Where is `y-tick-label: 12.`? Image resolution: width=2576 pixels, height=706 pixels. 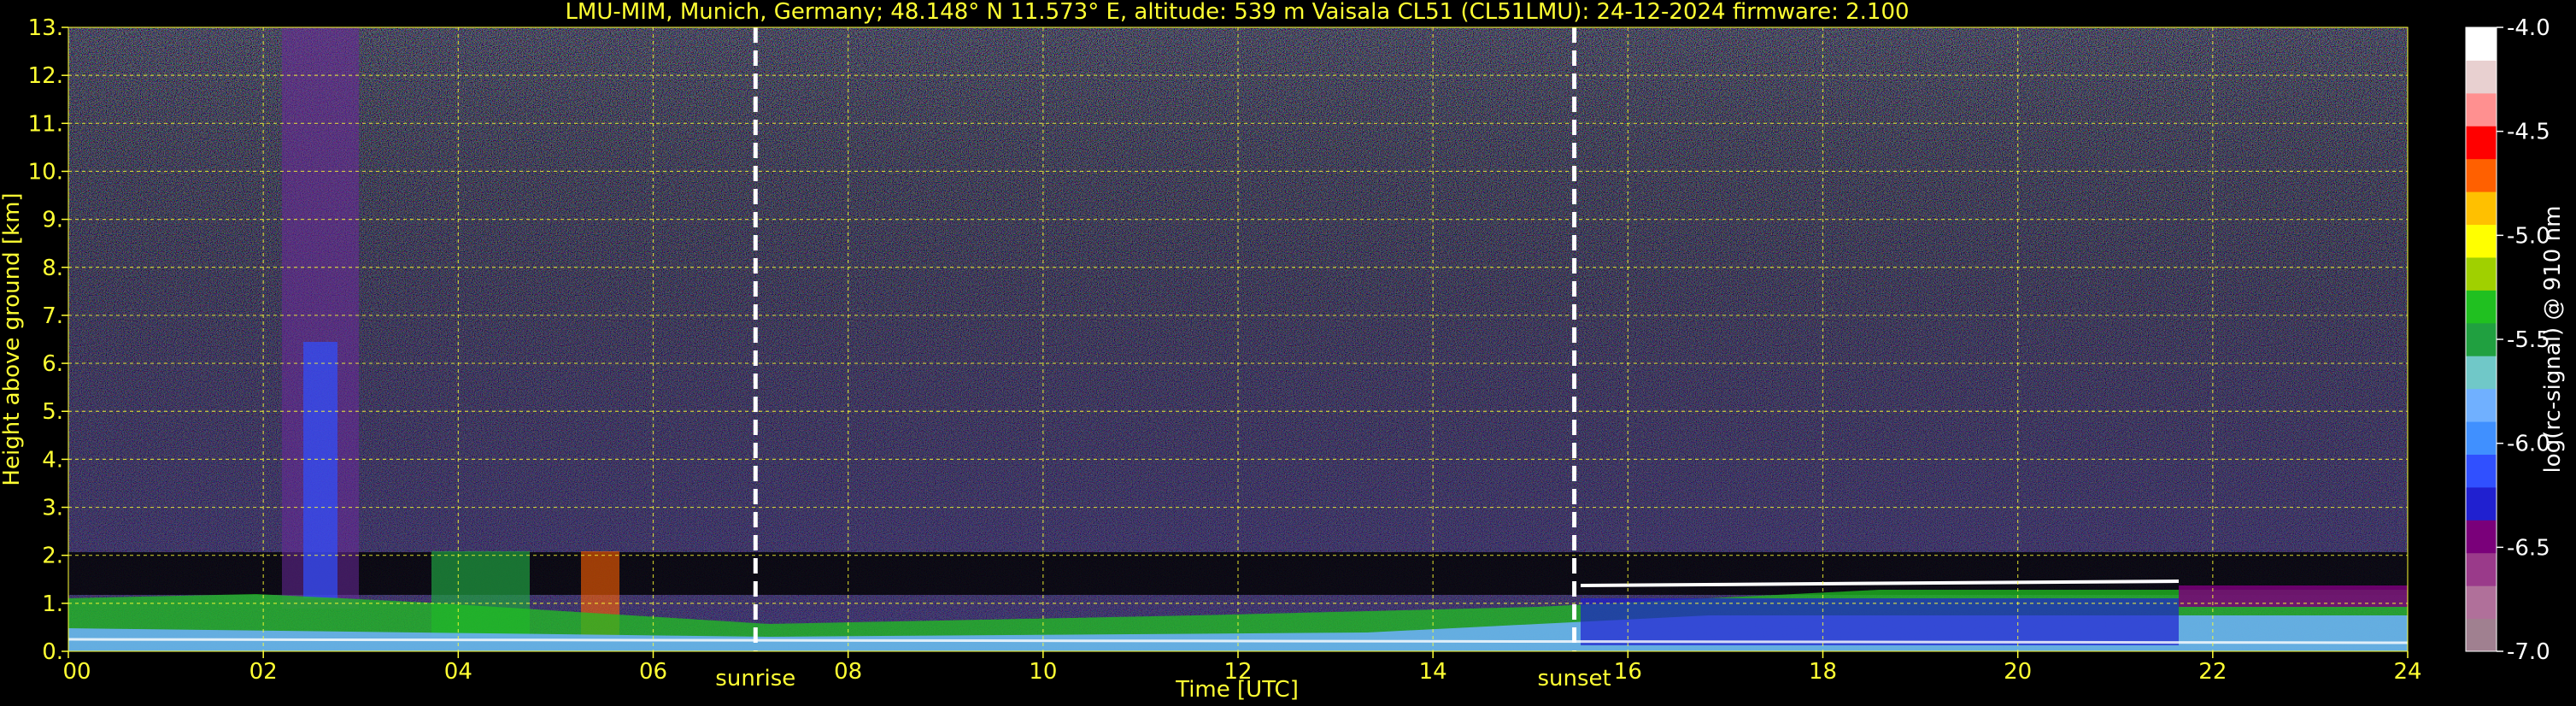
y-tick-label: 12. is located at coordinates (45, 76).